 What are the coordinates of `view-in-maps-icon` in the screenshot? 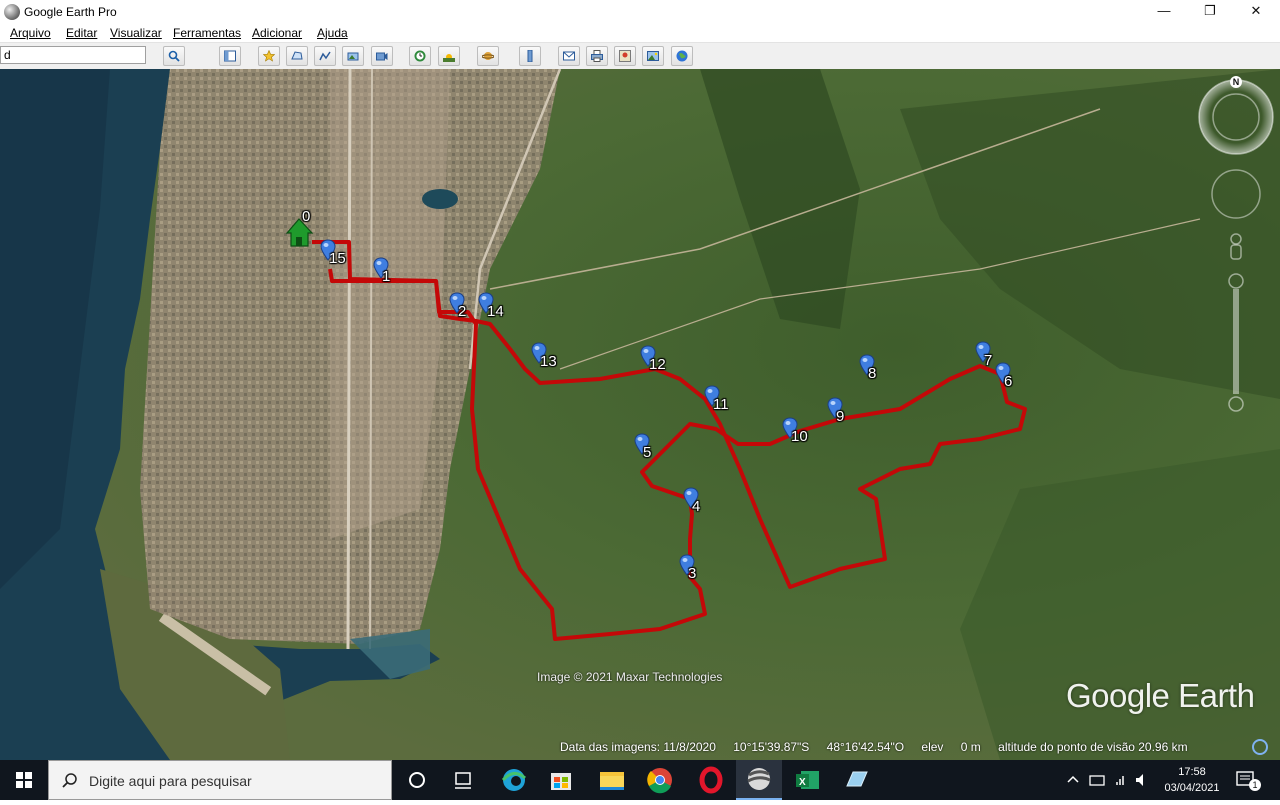 It's located at (625, 56).